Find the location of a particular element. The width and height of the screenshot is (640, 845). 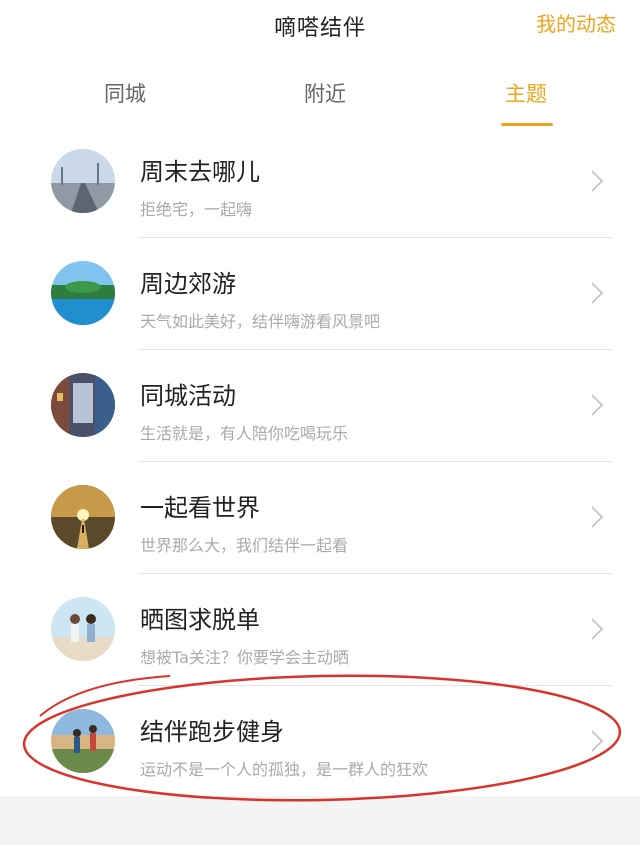

topic-title: 结伴跑步健身 is located at coordinates (212, 732).